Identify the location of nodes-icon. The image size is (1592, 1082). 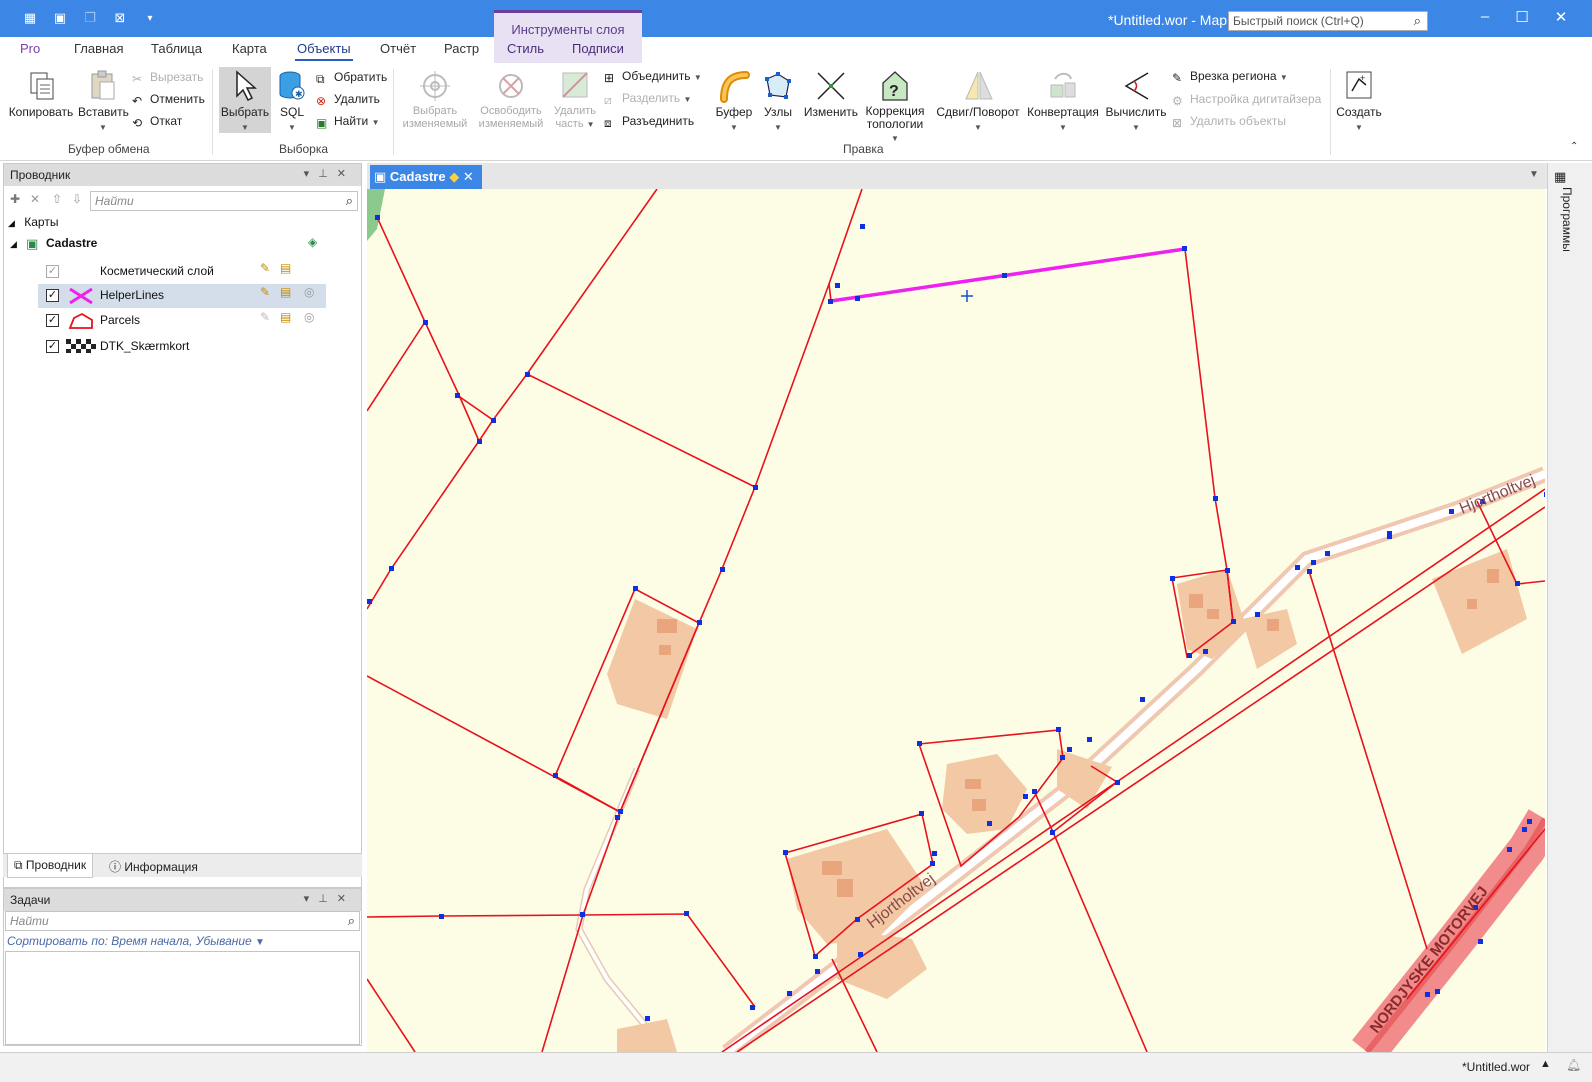
(778, 85).